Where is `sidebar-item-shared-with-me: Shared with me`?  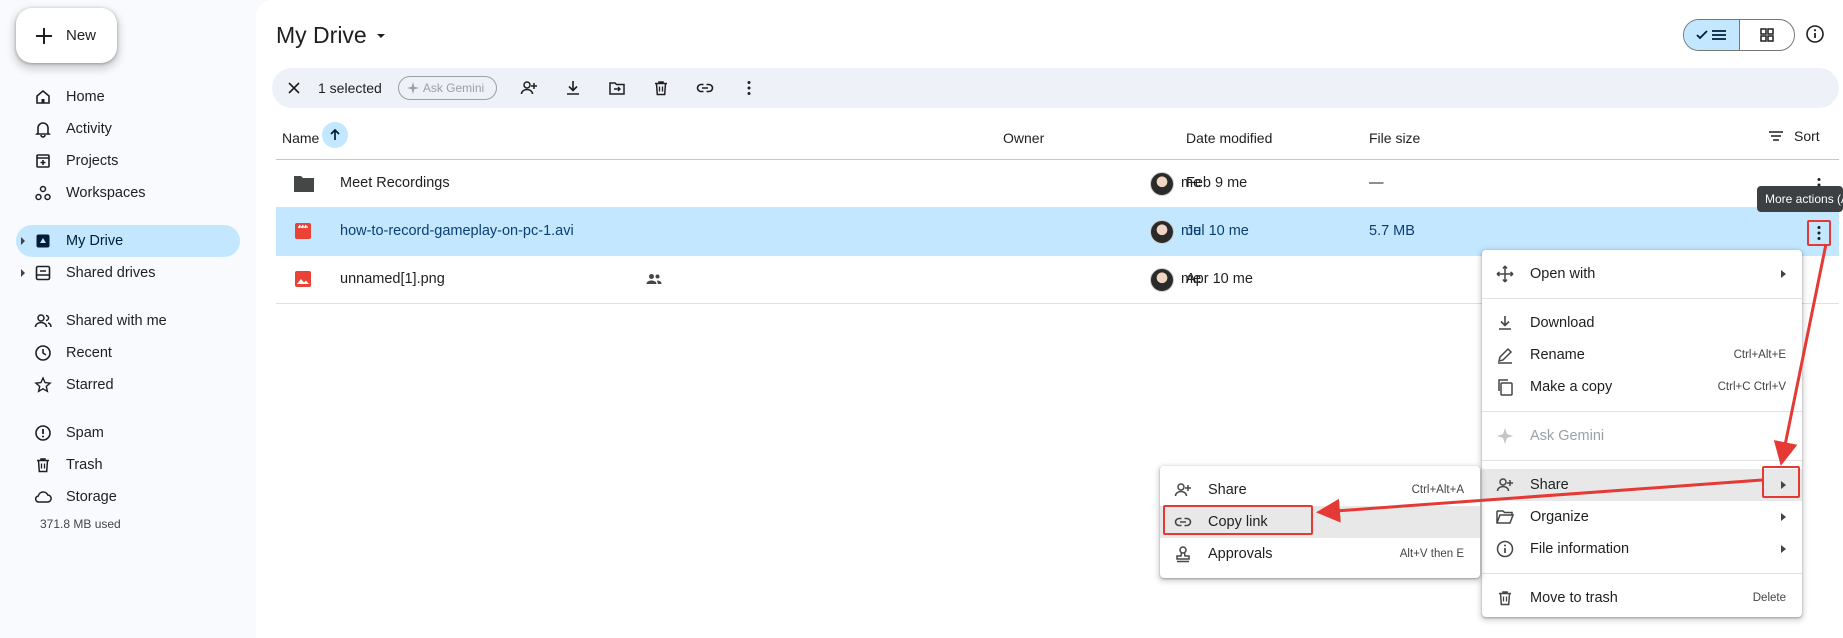
sidebar-item-shared-with-me: Shared with me is located at coordinates (128, 321).